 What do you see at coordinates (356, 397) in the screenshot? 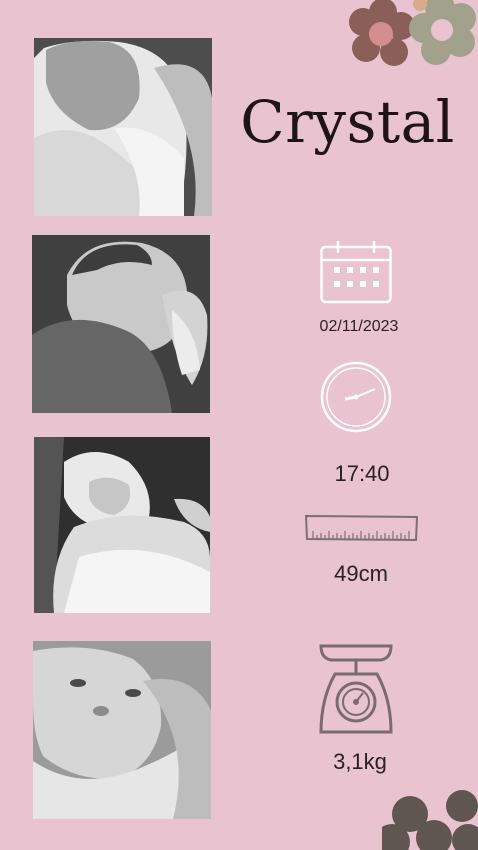
I see `clock-icon` at bounding box center [356, 397].